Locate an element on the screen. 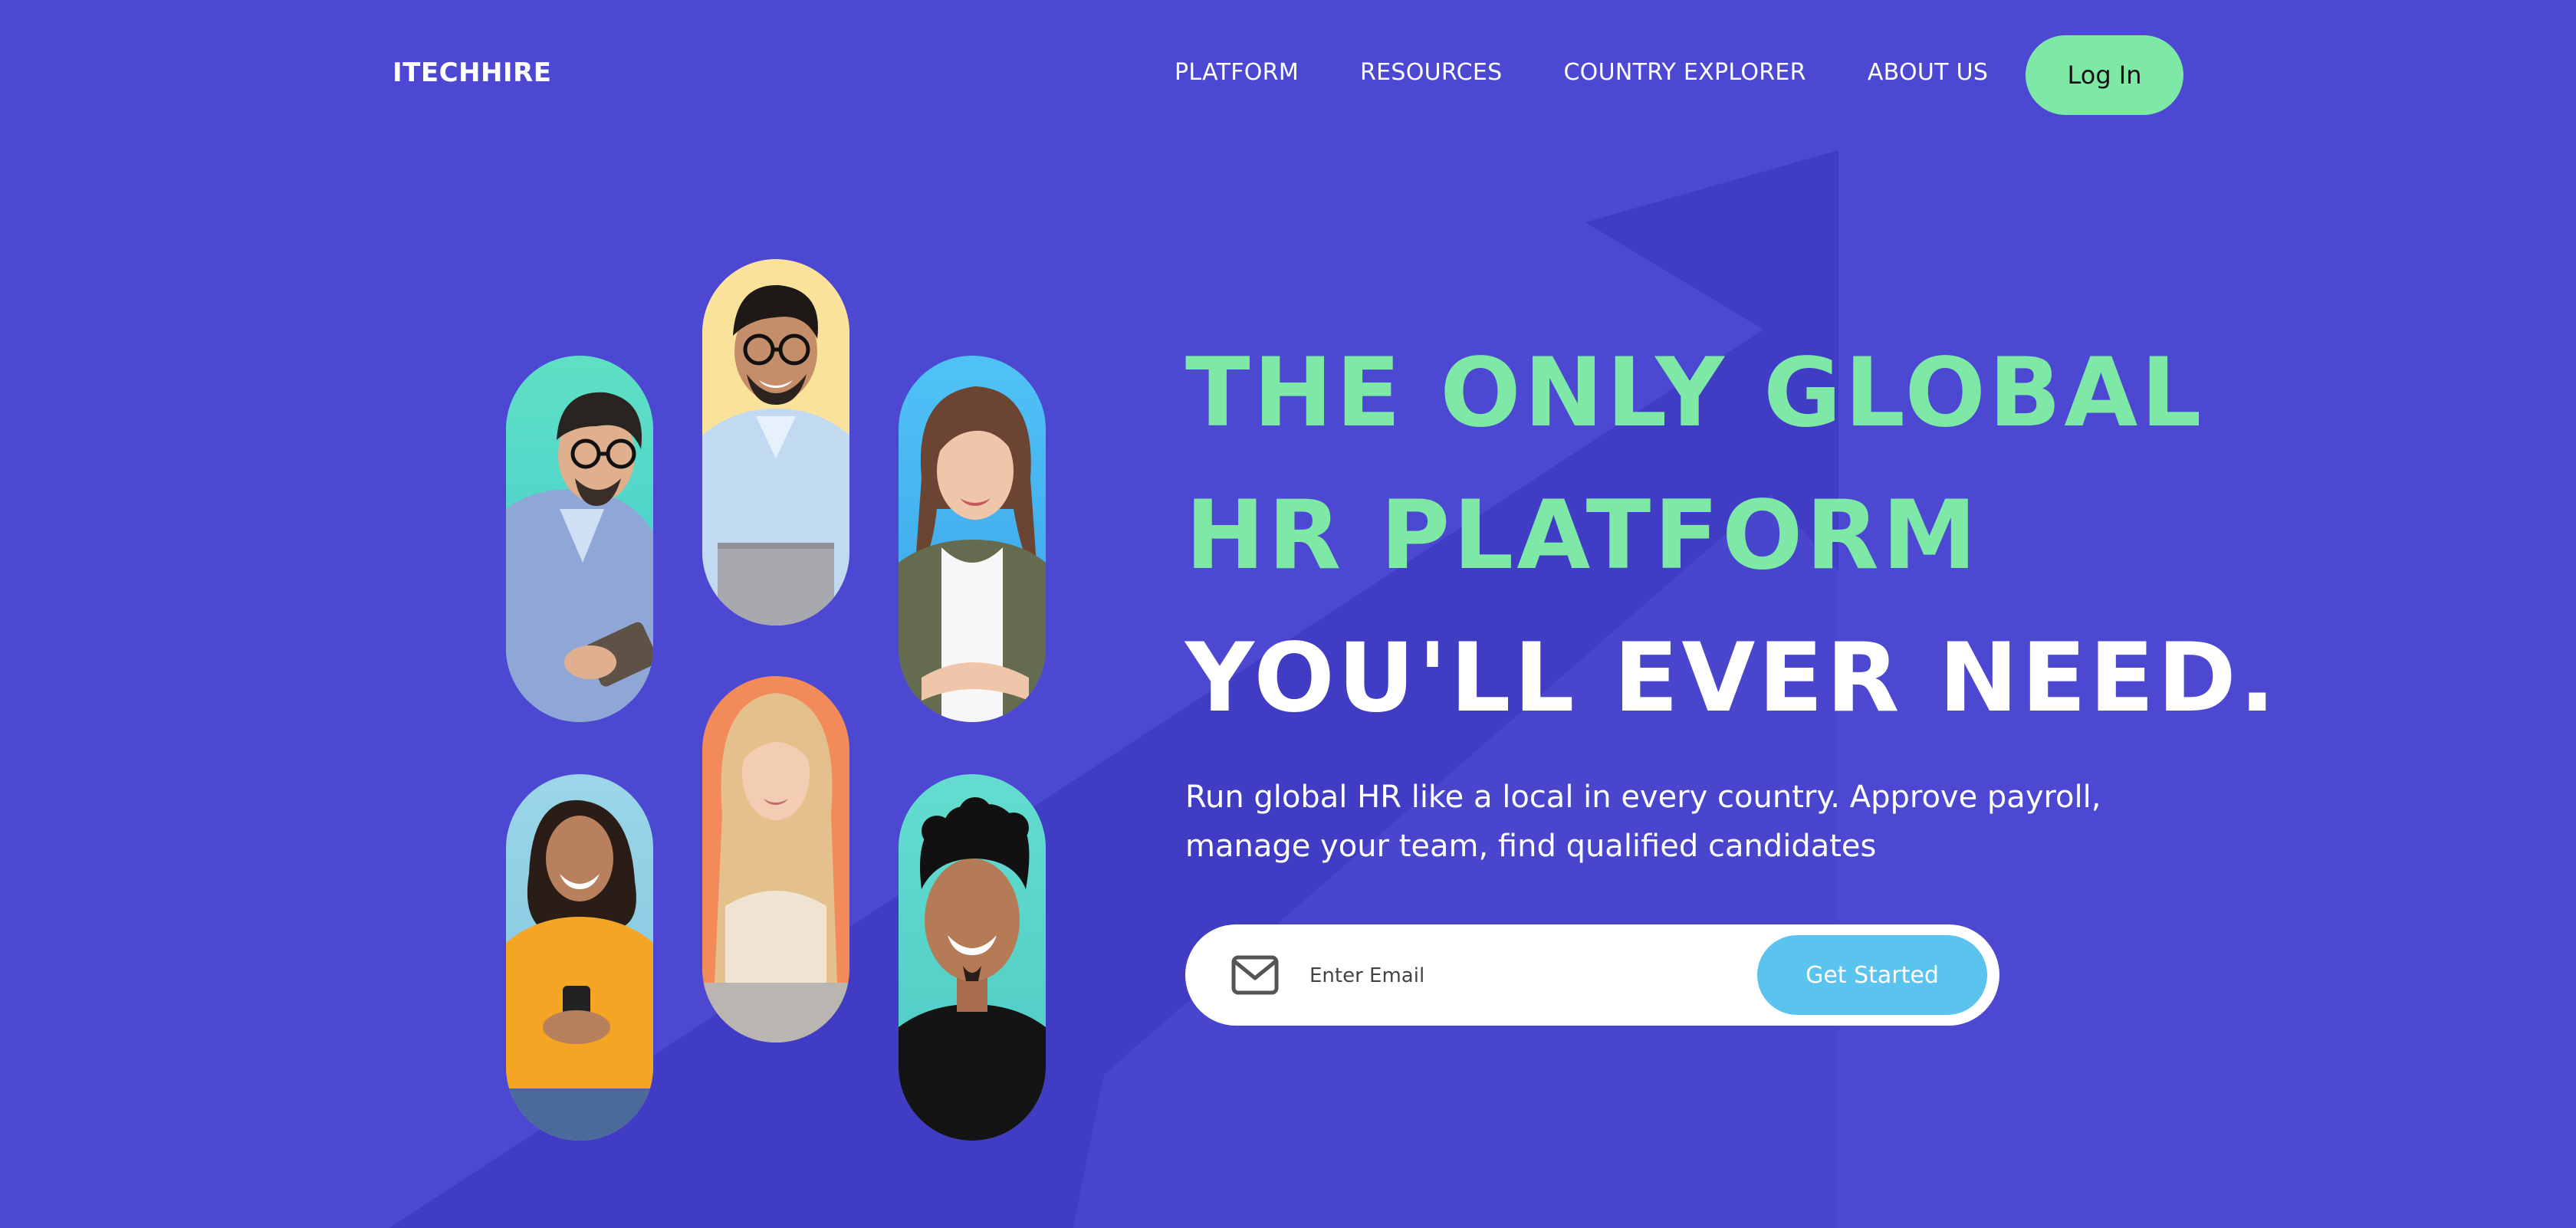 The image size is (2576, 1228). headline-line-2: HR PLATFORM is located at coordinates (1582, 536).